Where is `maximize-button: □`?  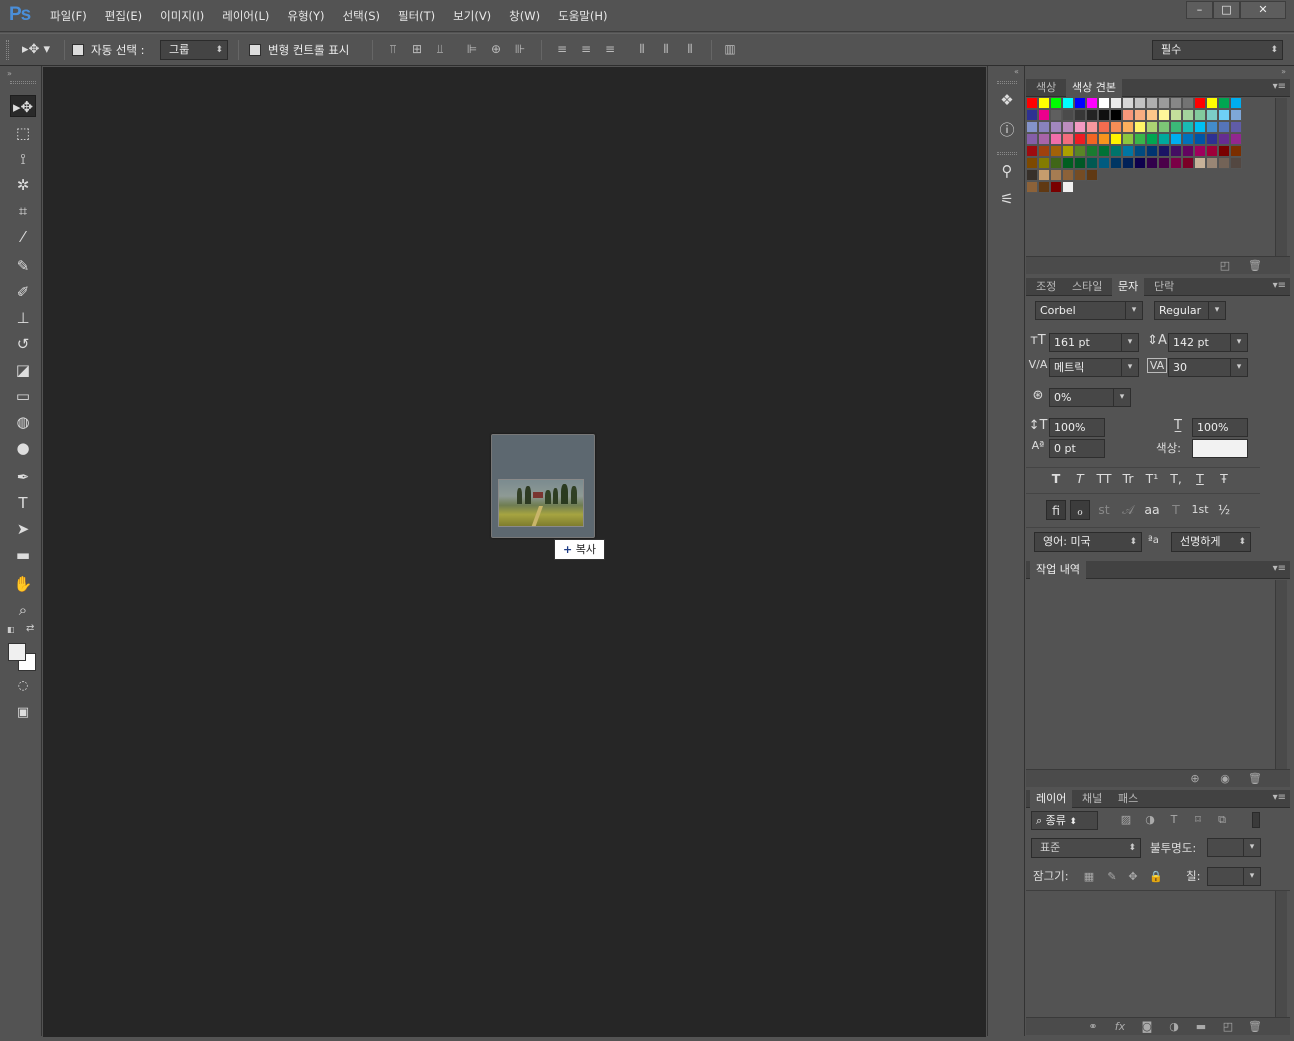 maximize-button: □ is located at coordinates (1226, 10).